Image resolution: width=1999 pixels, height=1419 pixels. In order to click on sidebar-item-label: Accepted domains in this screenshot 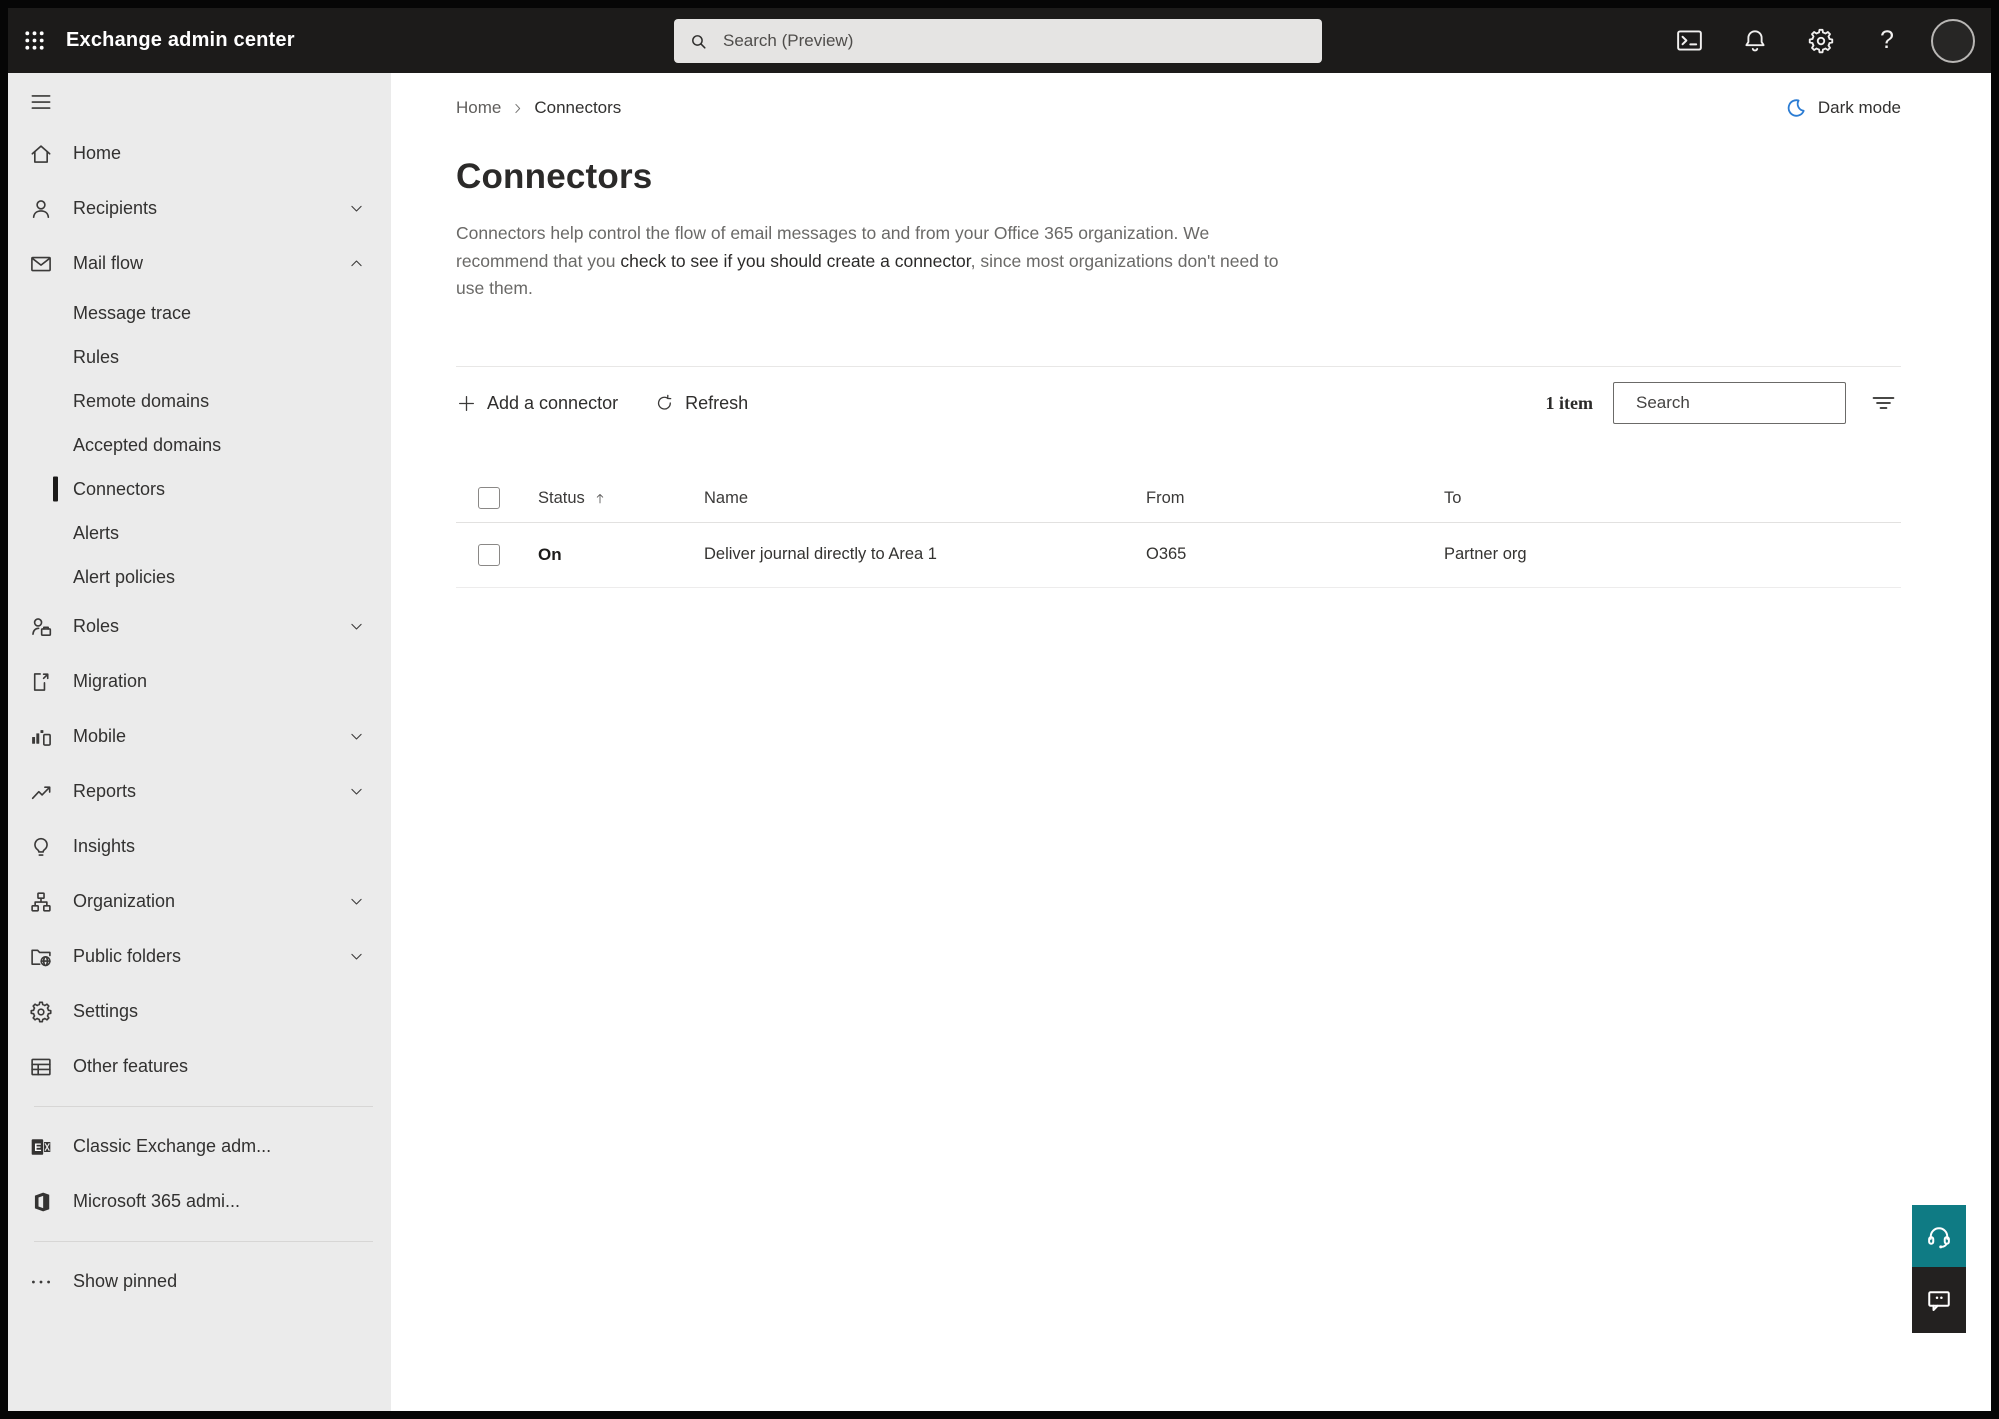, I will do `click(147, 444)`.